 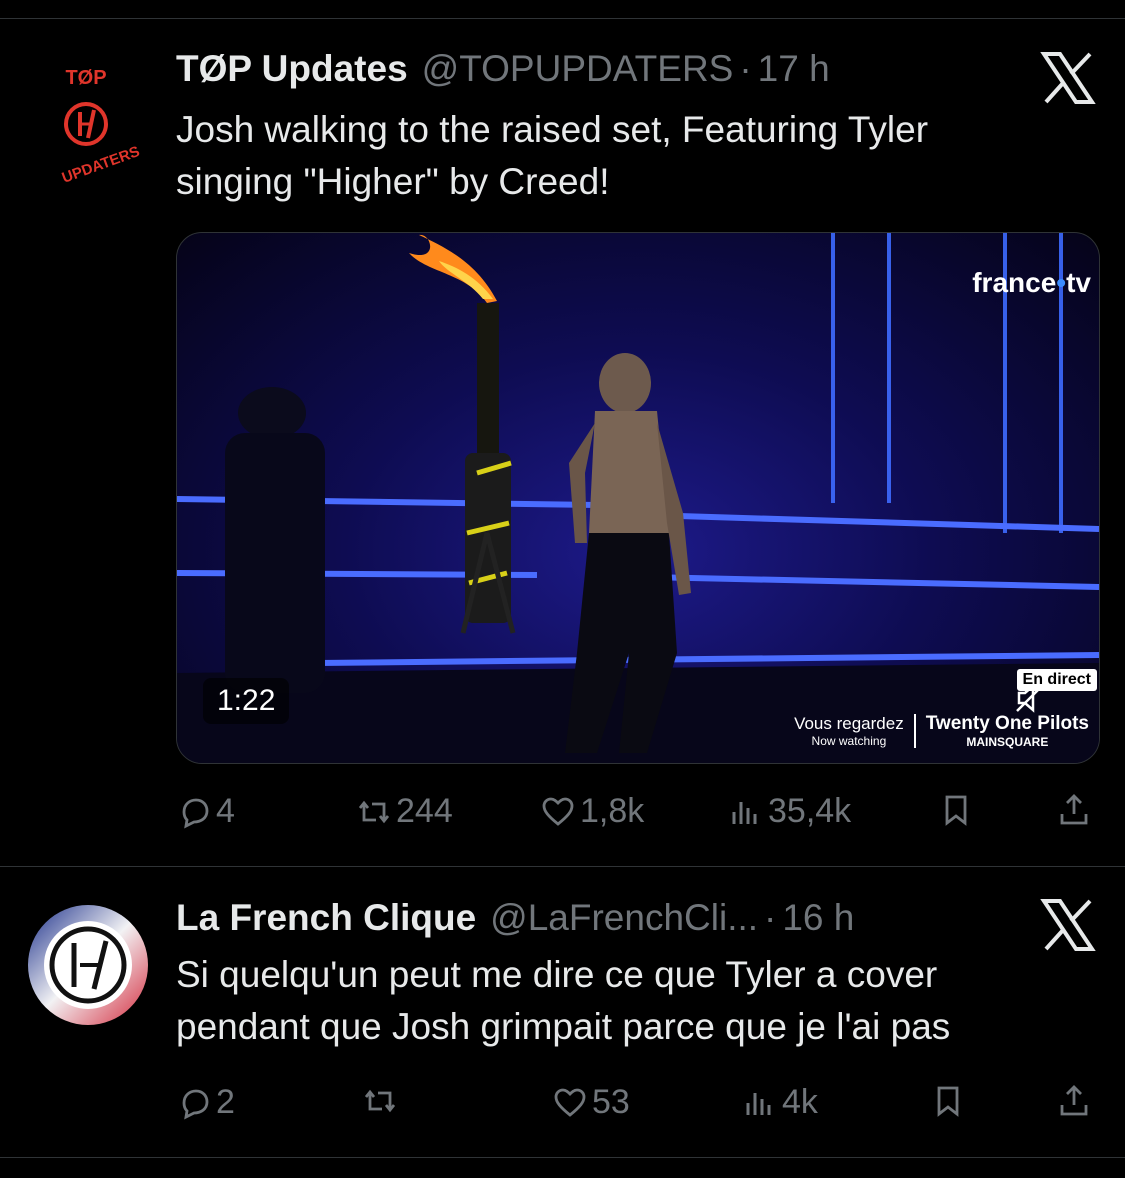 I want to click on volume-muted-icon, so click(x=1030, y=698).